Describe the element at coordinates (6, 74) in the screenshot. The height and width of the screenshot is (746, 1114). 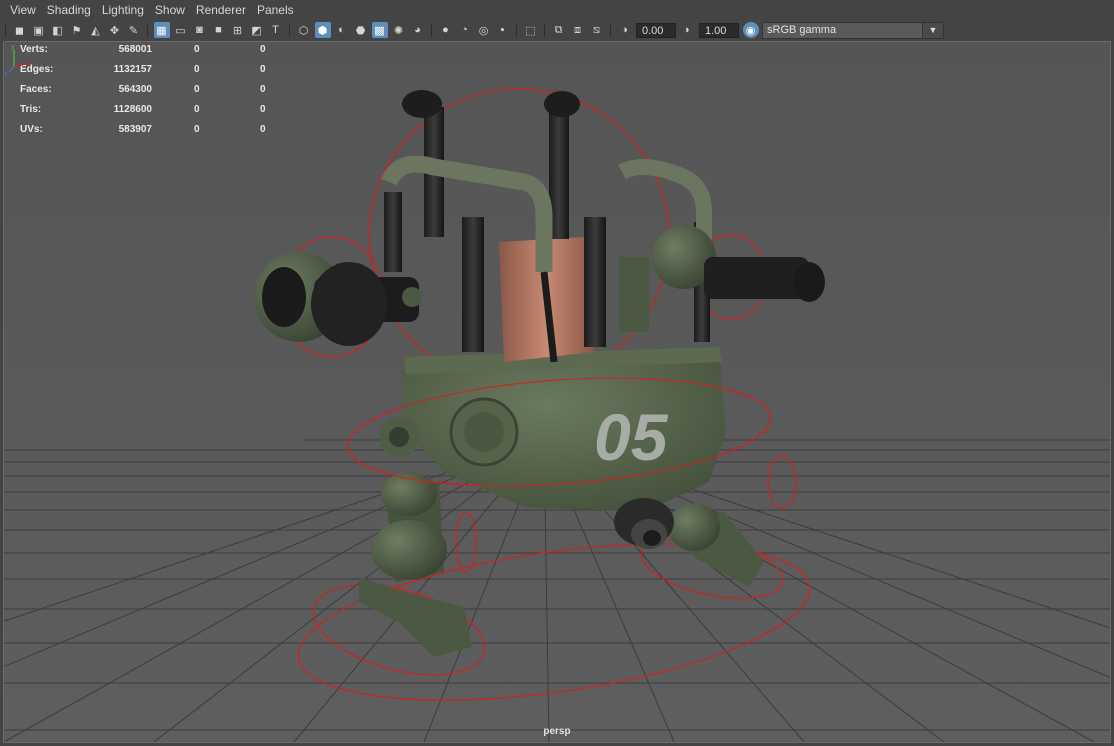
I see `axis-z-label: z` at that location.